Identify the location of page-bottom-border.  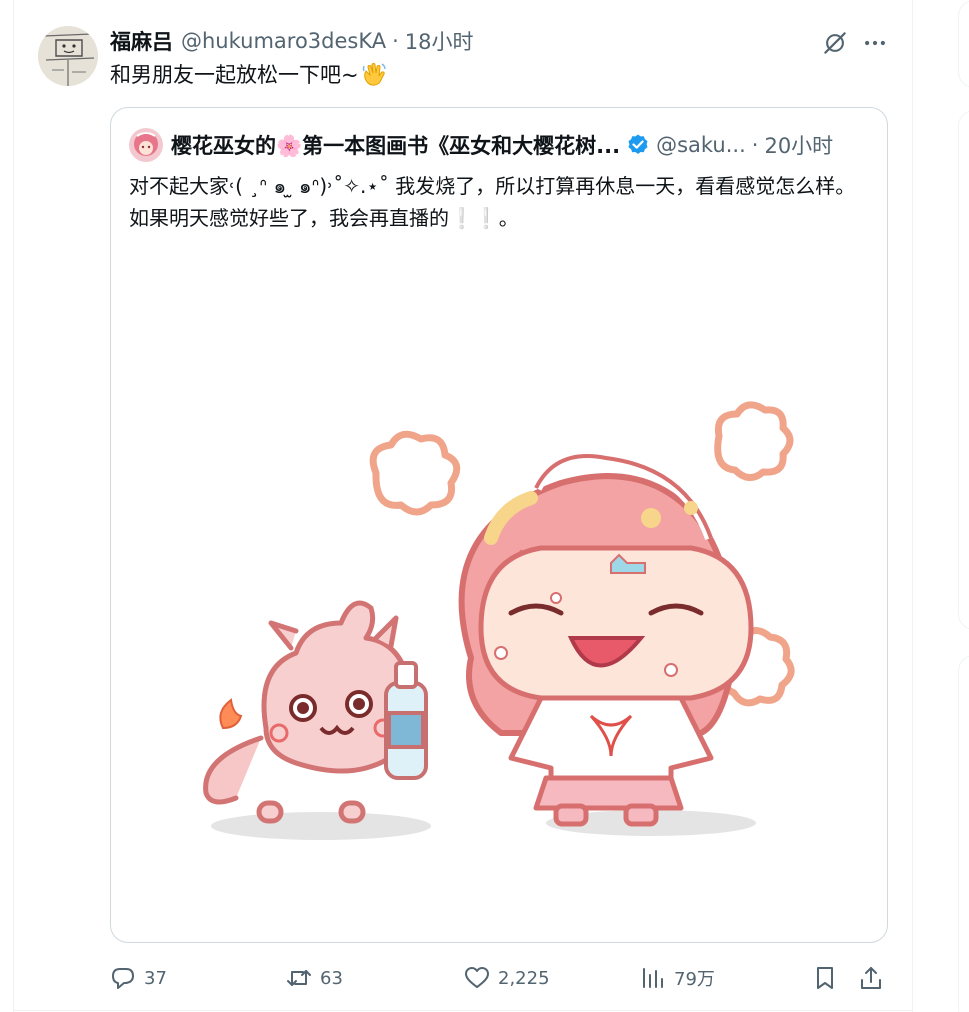
(463, 1010).